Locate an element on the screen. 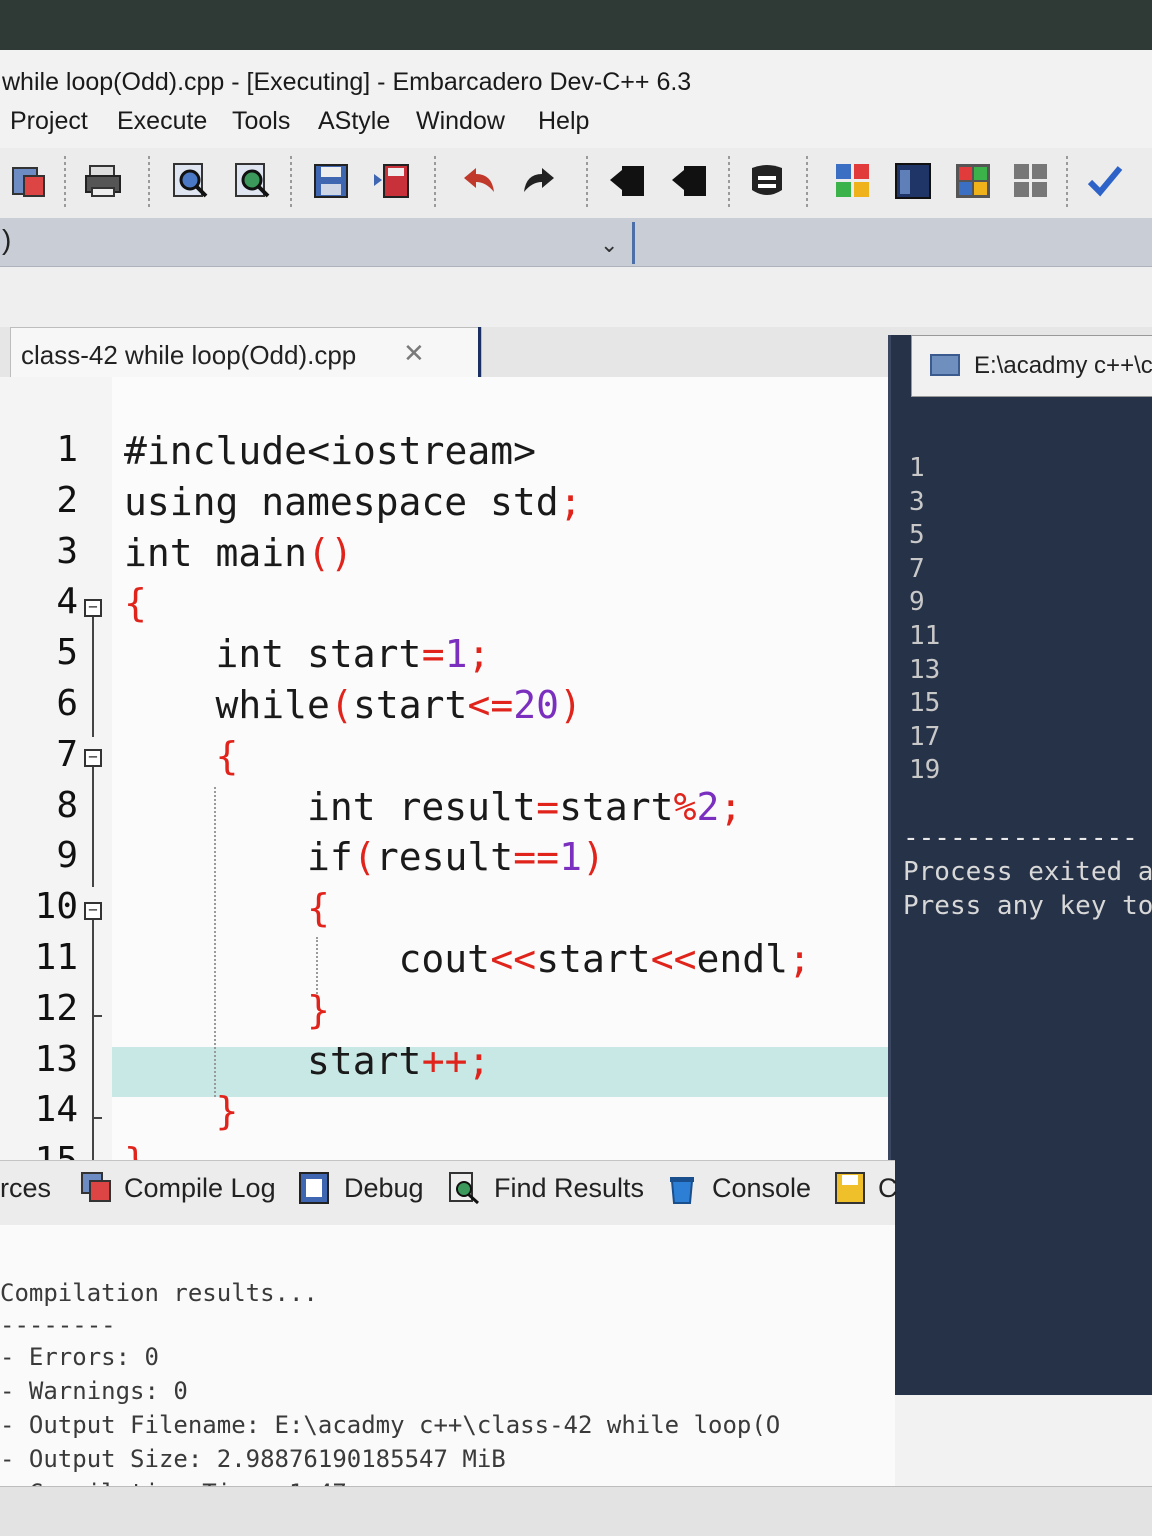  code-token: result is located at coordinates (444, 857).